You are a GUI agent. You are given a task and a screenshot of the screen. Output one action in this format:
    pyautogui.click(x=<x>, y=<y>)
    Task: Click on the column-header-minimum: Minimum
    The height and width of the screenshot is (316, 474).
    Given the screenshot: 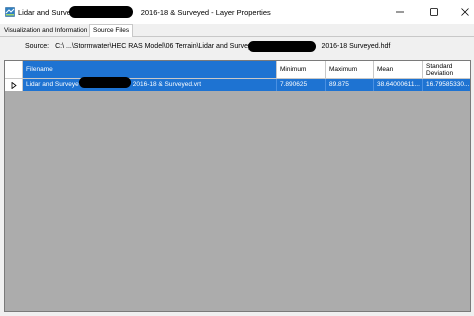 What is the action you would take?
    pyautogui.click(x=301, y=70)
    